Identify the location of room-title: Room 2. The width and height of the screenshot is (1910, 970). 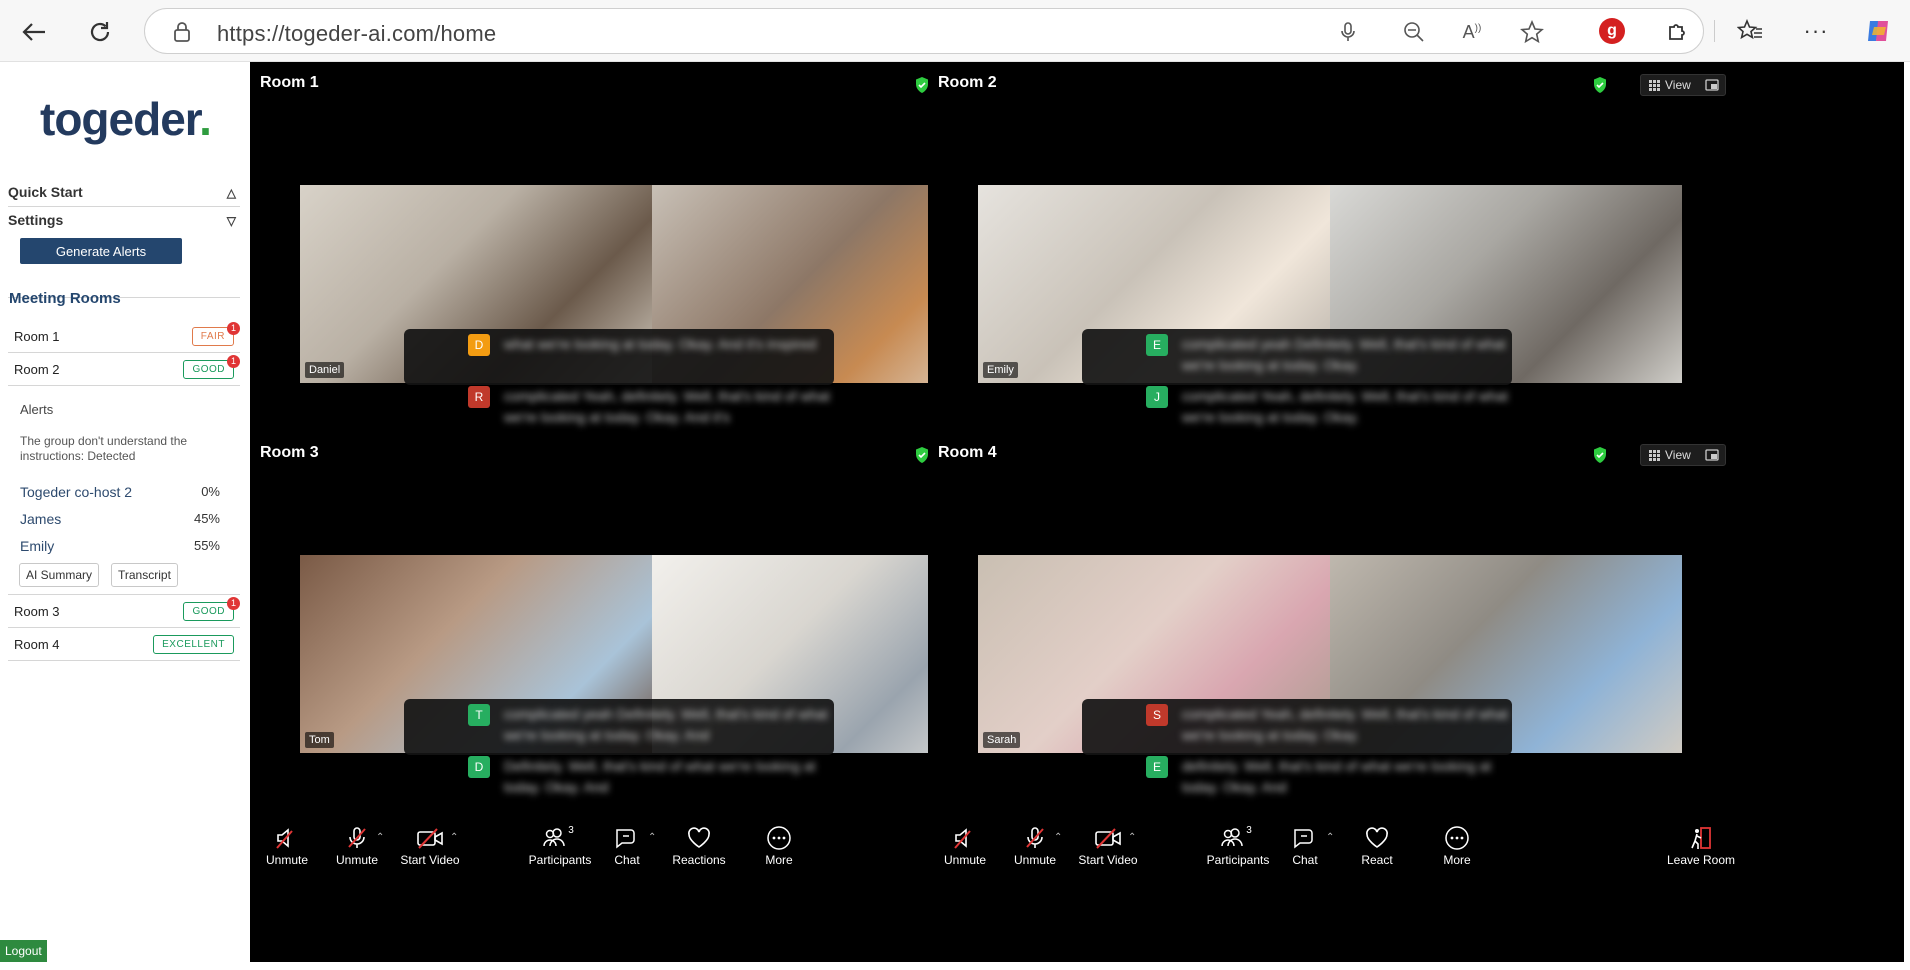
(967, 82).